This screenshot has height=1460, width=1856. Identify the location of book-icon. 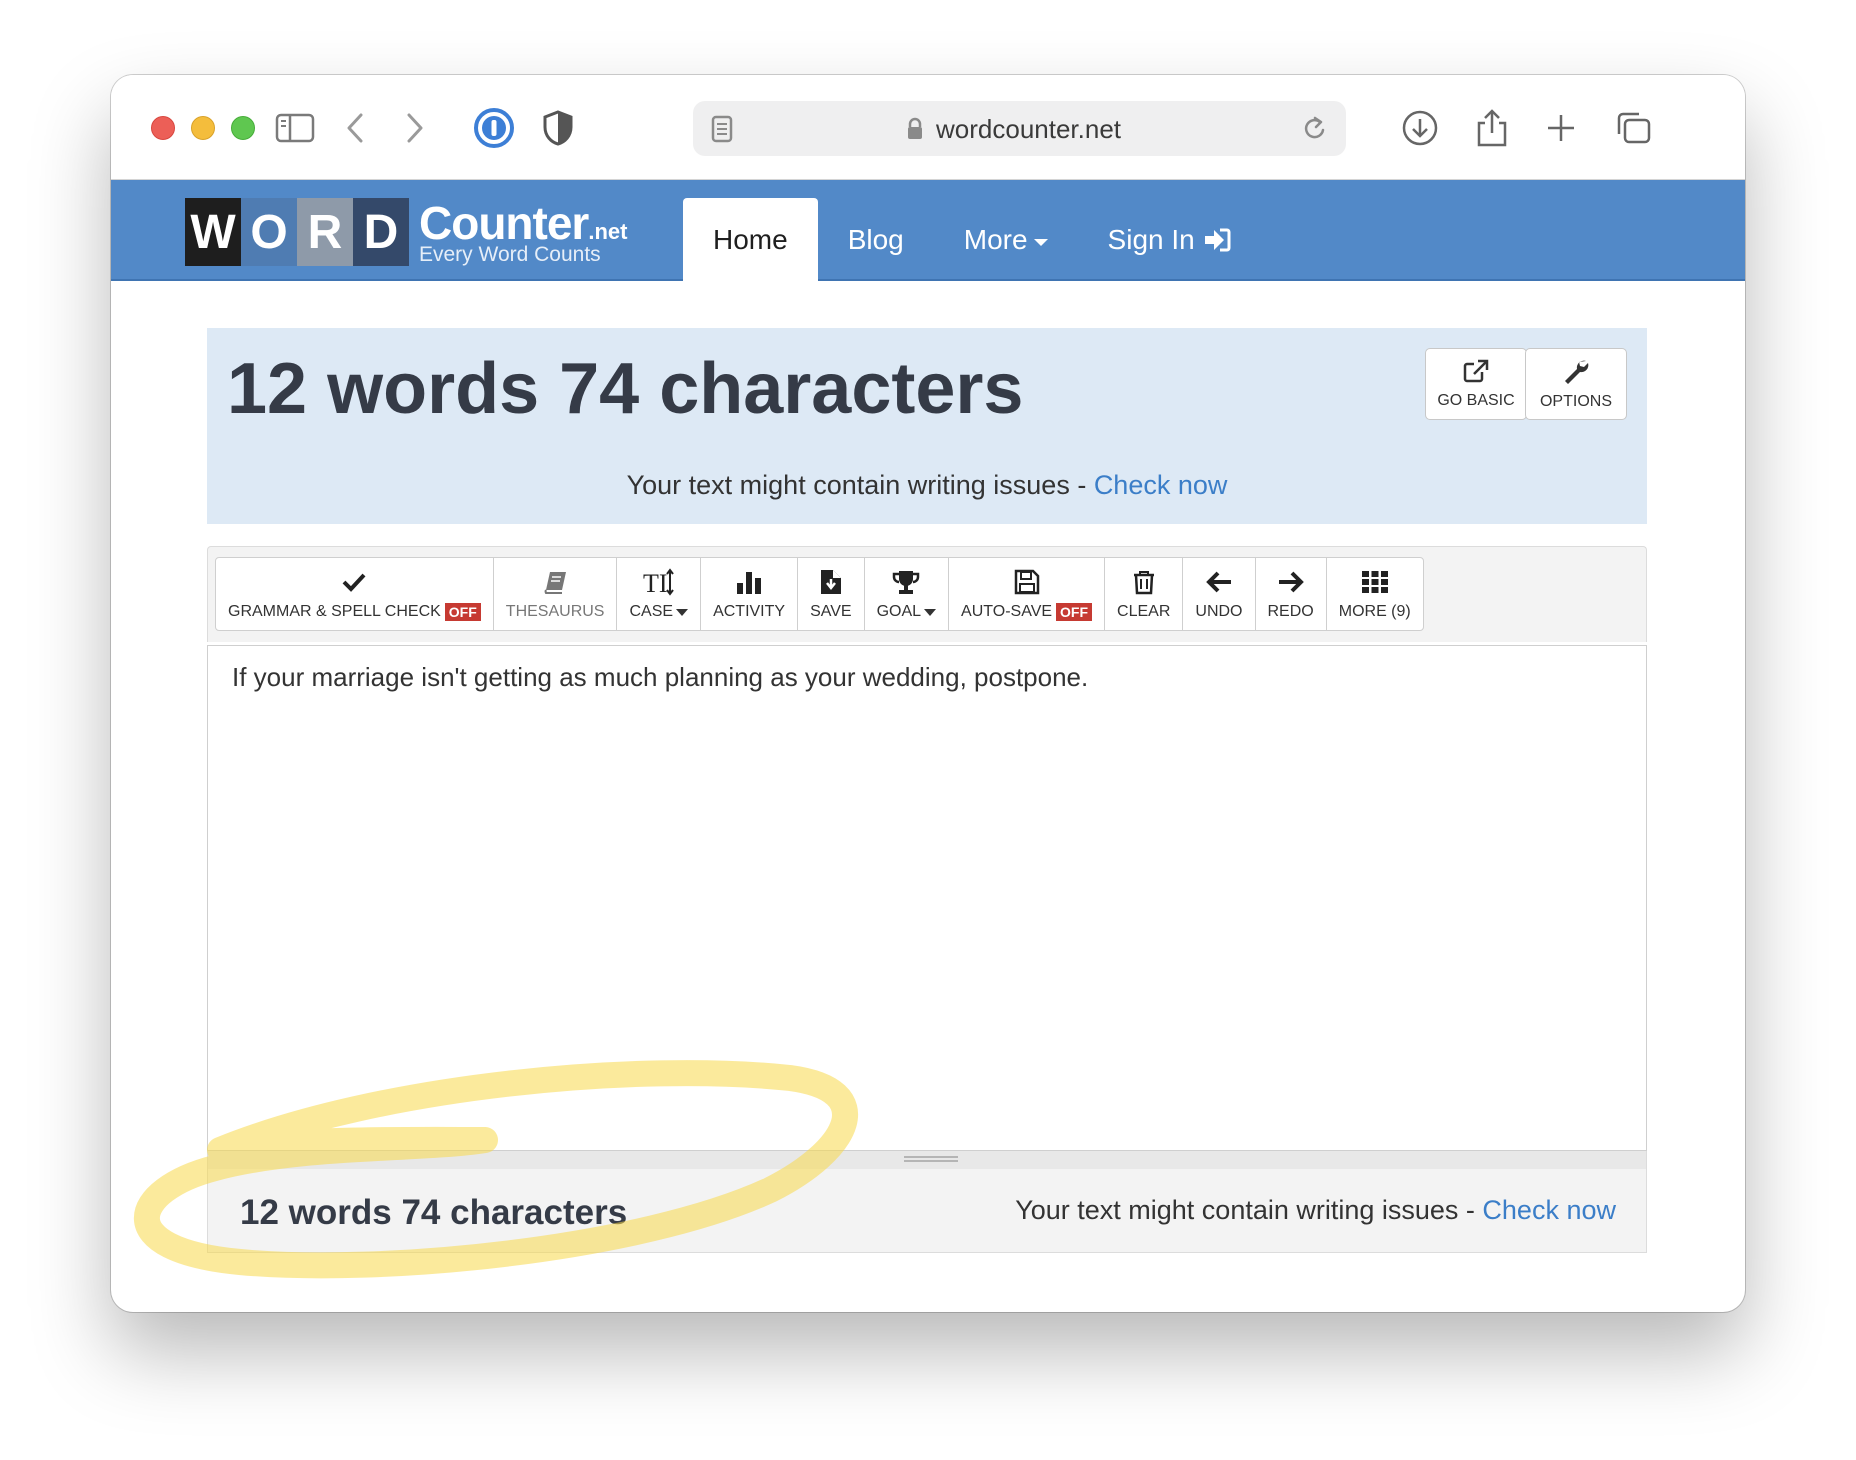
(555, 583).